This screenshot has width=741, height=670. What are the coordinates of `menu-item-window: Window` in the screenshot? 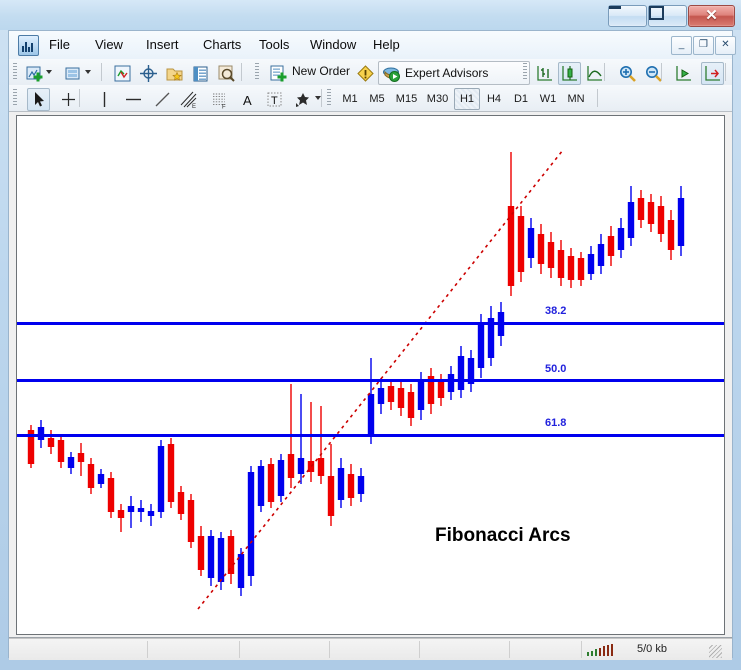 It's located at (333, 45).